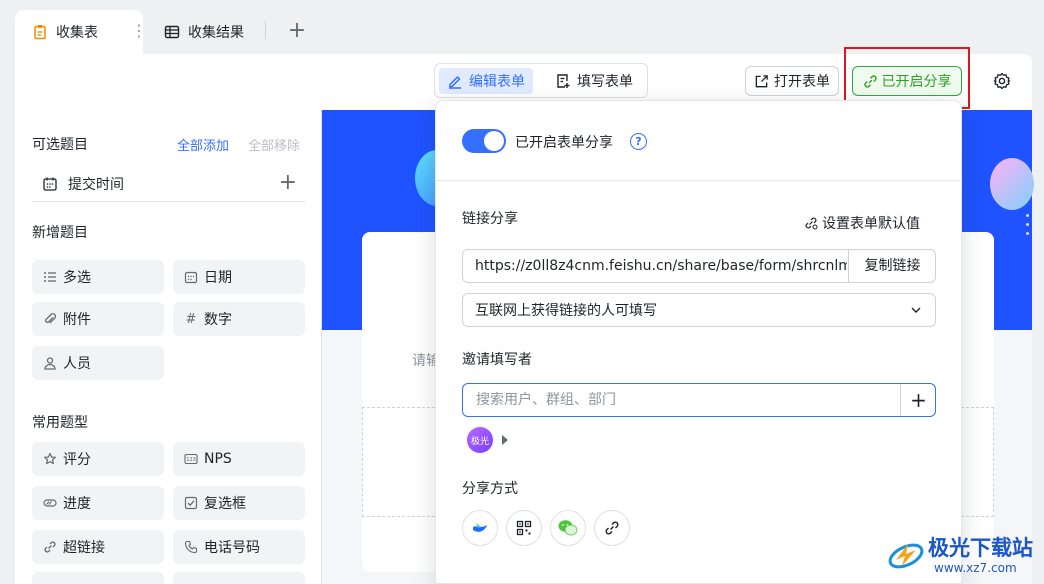 Image resolution: width=1044 pixels, height=584 pixels. Describe the element at coordinates (40, 32) in the screenshot. I see `form-doc-icon` at that location.